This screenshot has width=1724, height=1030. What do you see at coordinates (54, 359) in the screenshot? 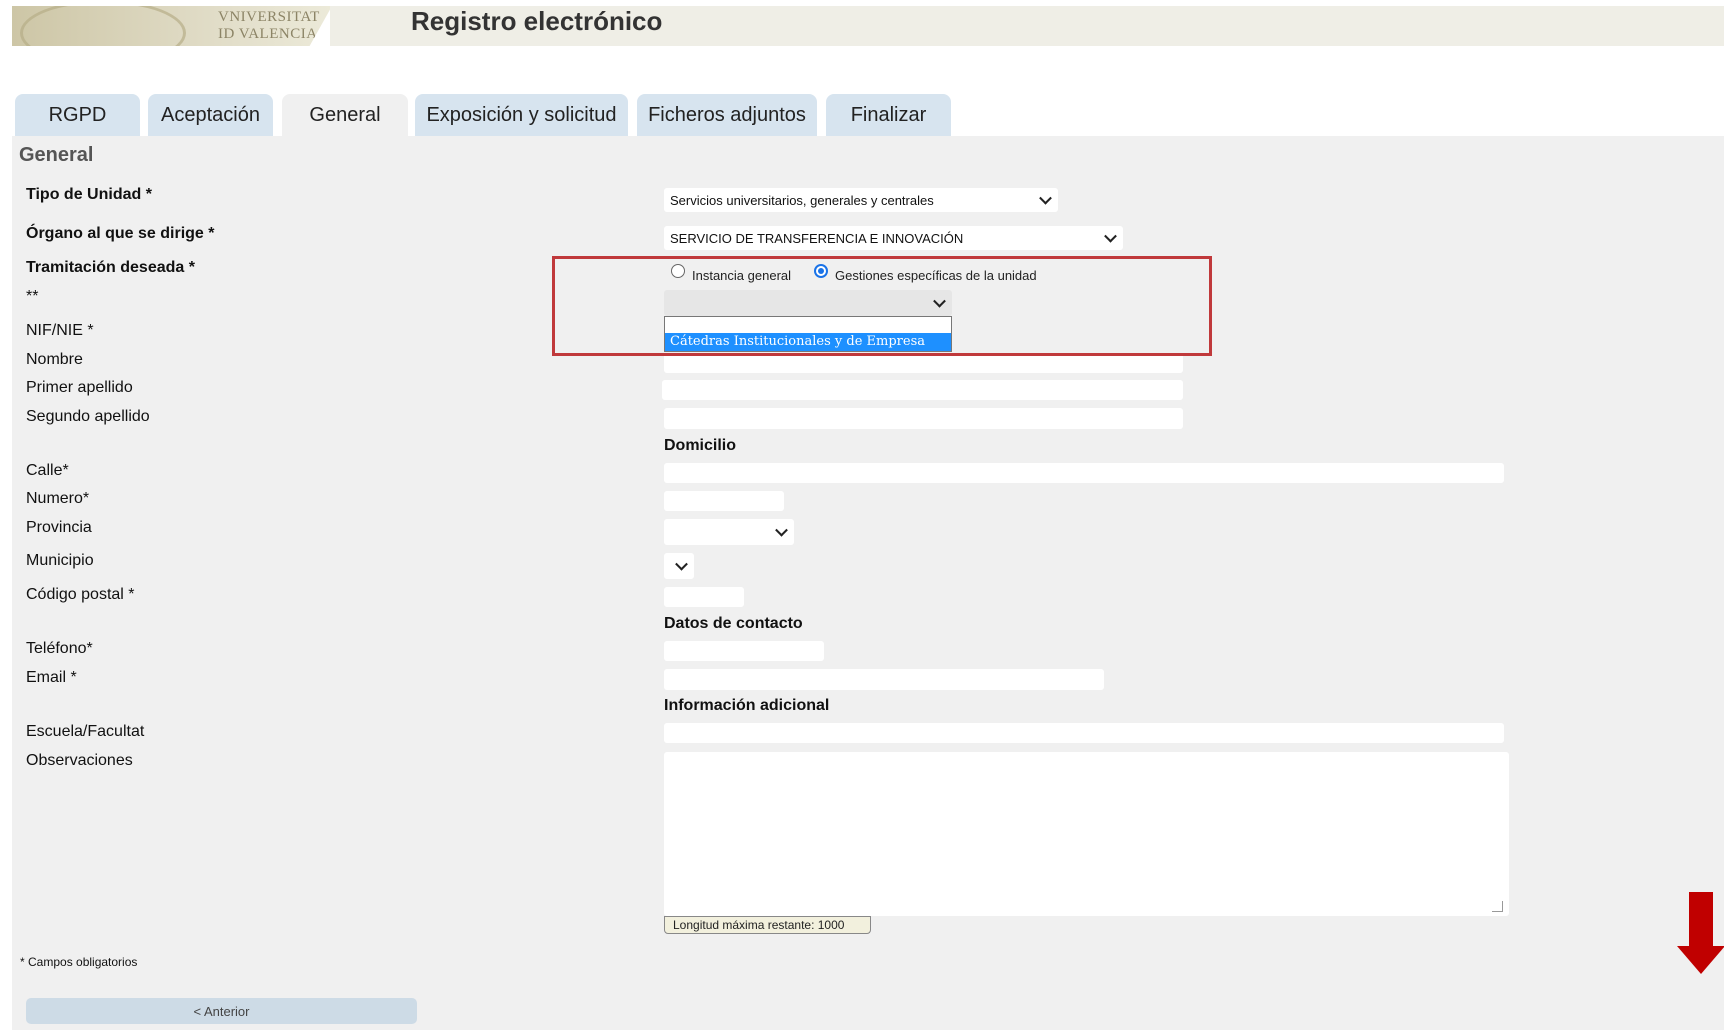
I see `nombre-label: Nombre` at bounding box center [54, 359].